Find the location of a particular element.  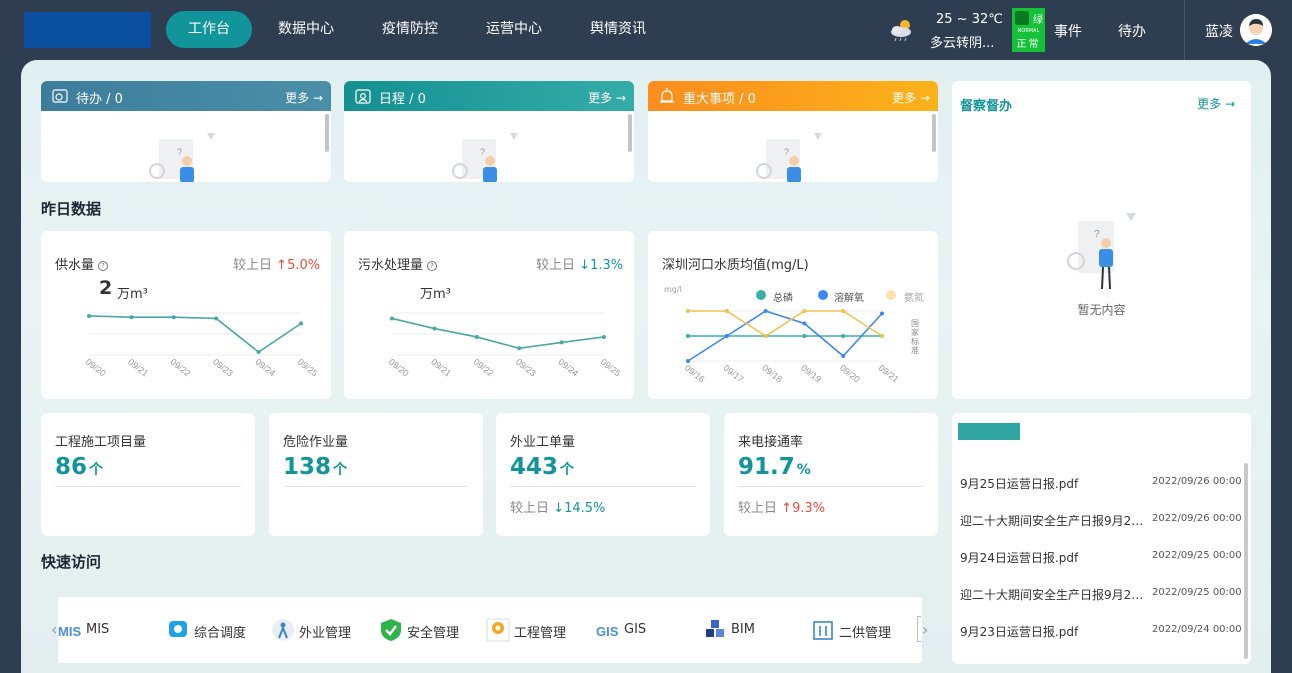

water-supply-value: 2 is located at coordinates (106, 288).